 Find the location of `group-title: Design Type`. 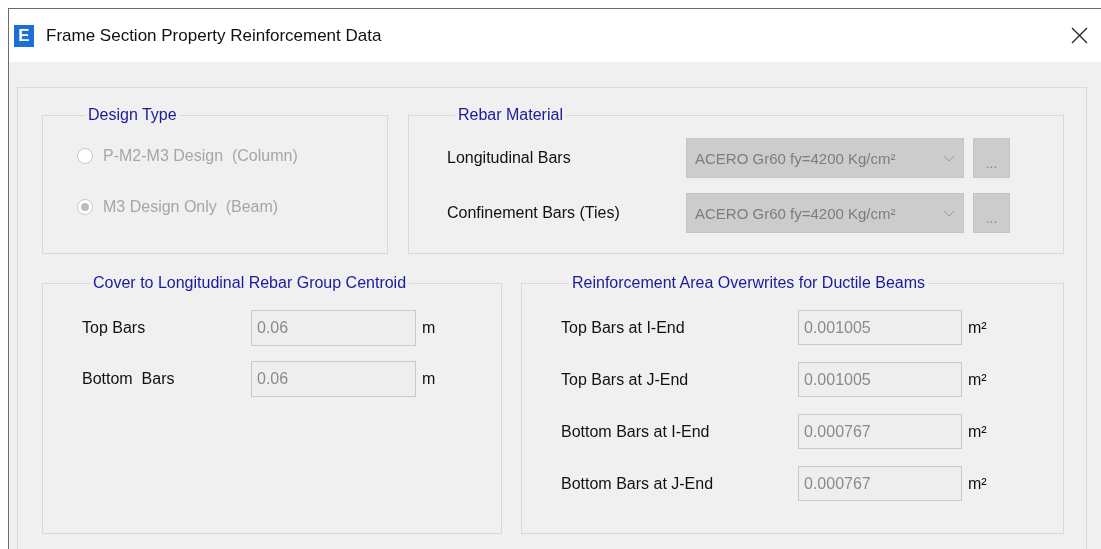

group-title: Design Type is located at coordinates (132, 115).